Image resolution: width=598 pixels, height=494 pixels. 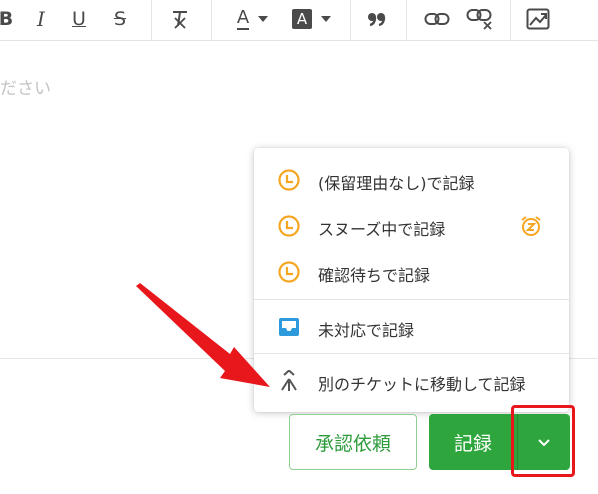 I want to click on highlight-icon: A, so click(x=302, y=19).